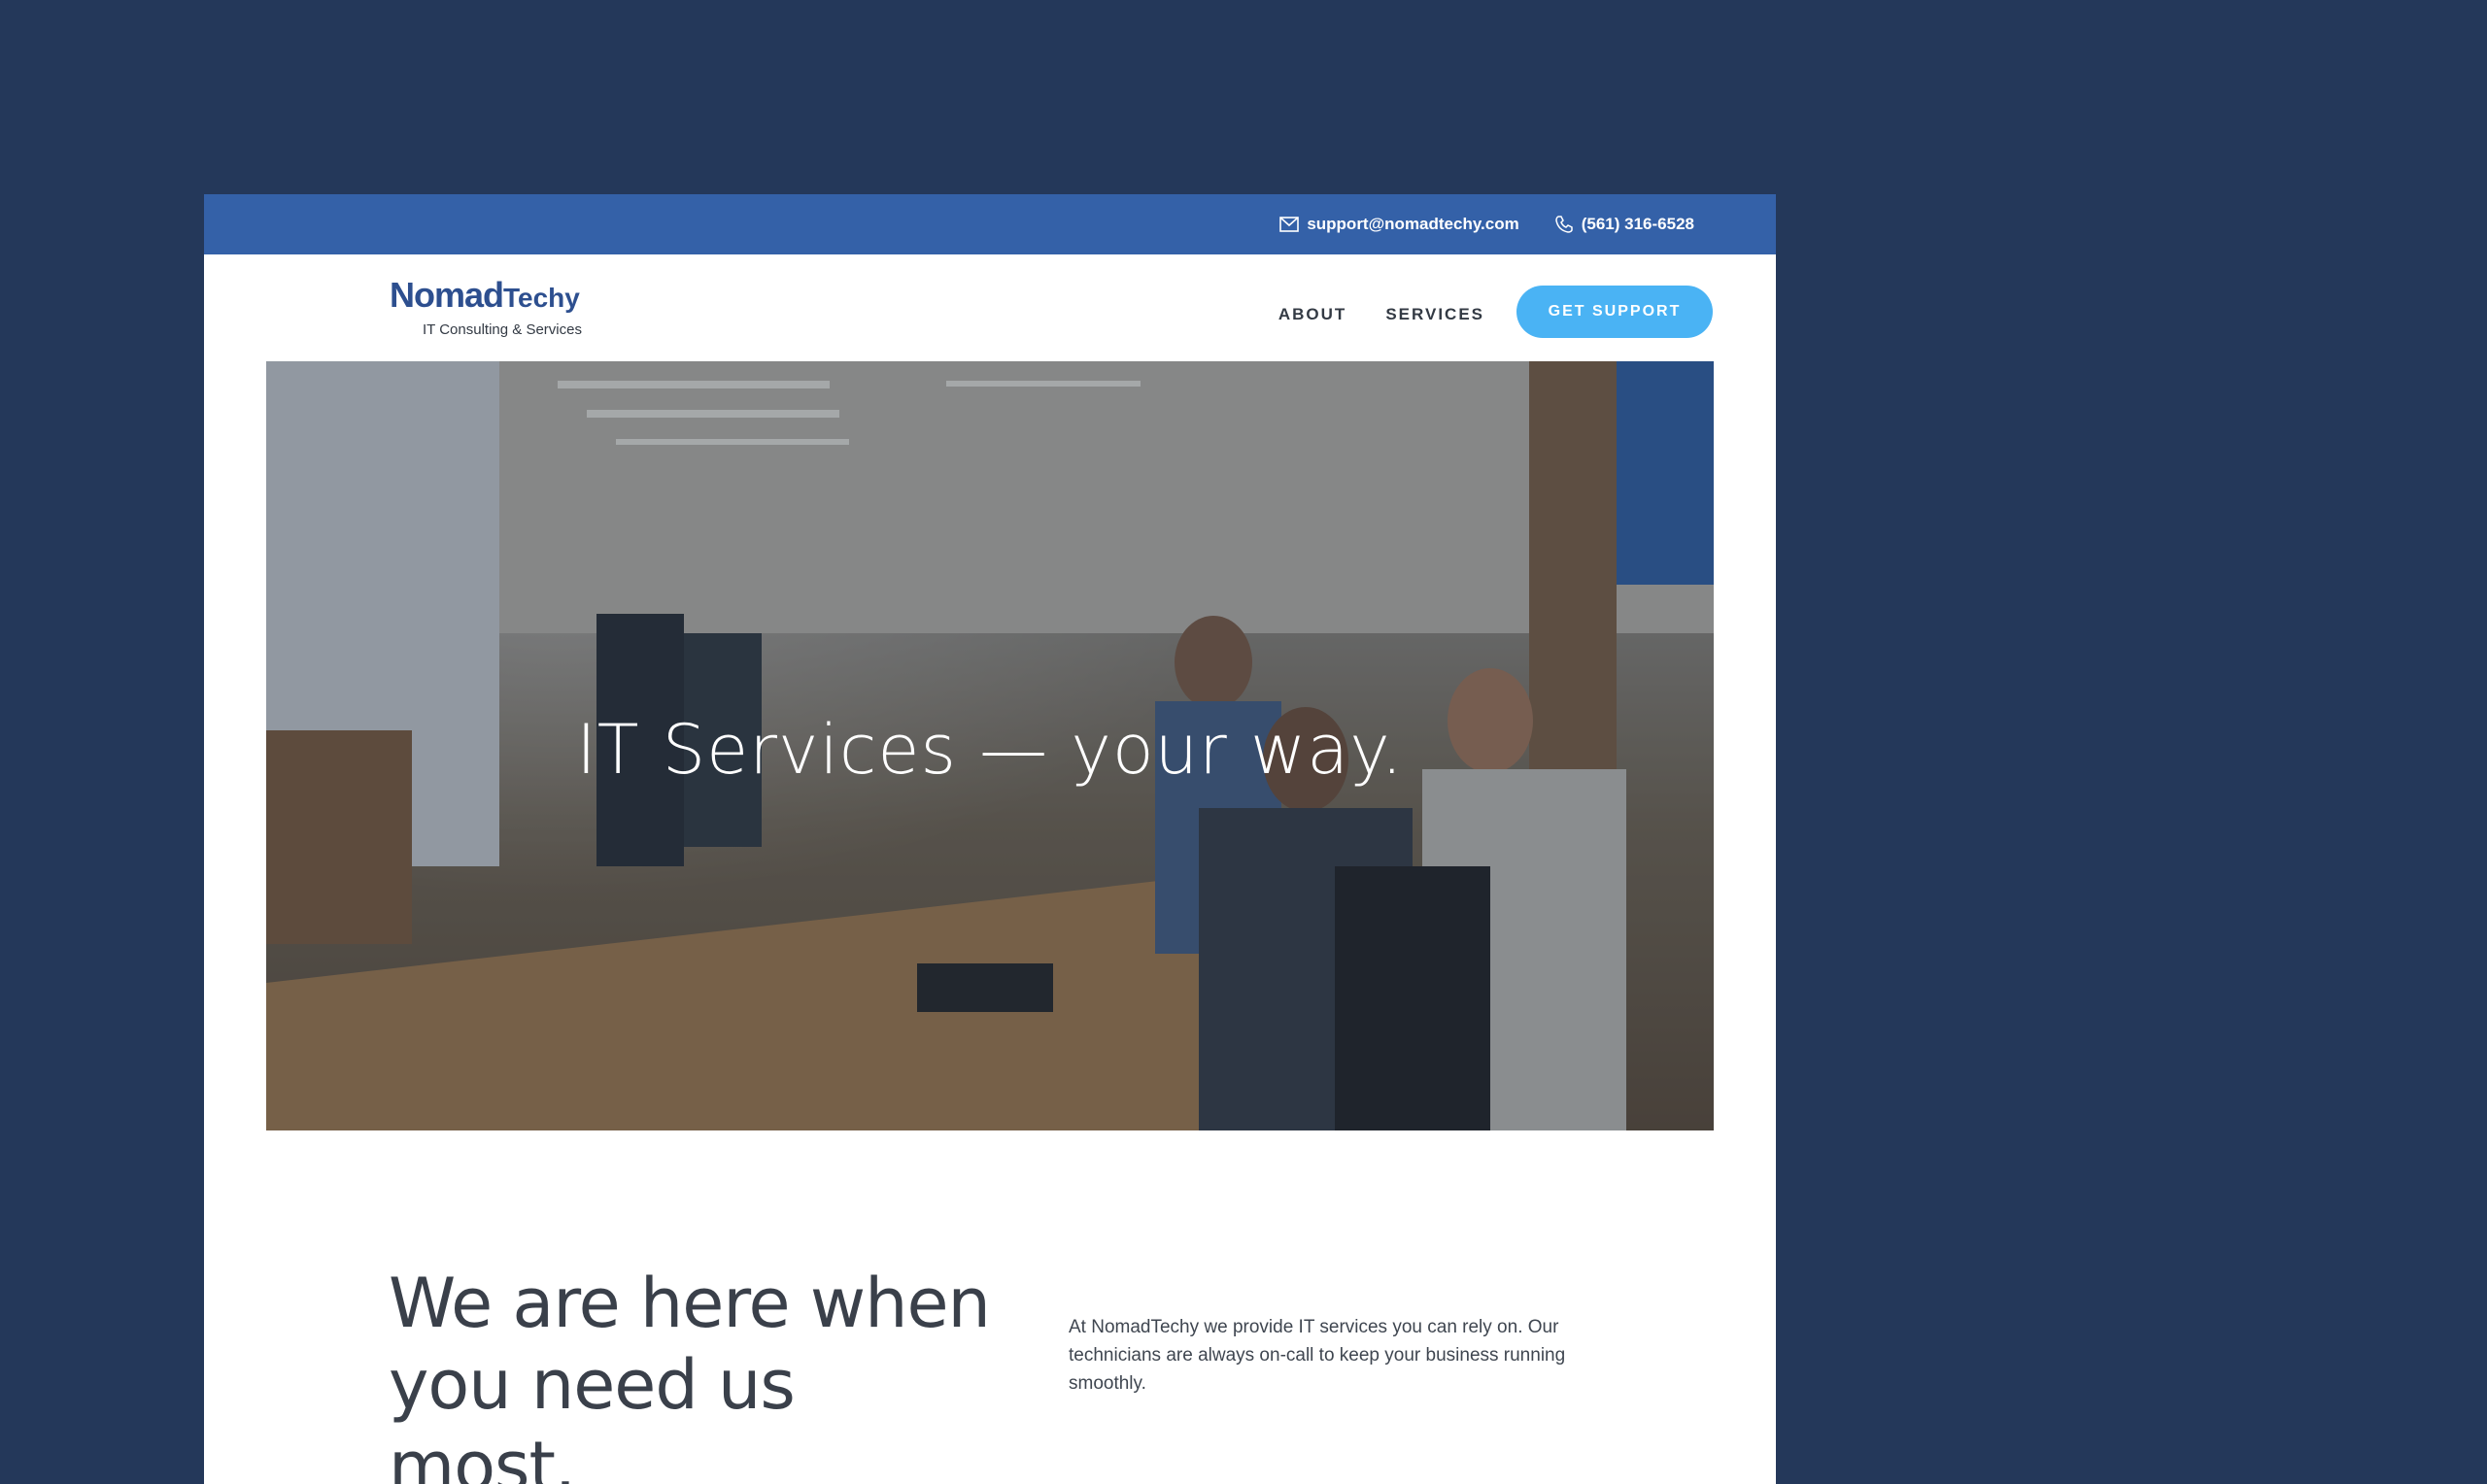  Describe the element at coordinates (990, 224) in the screenshot. I see `top-contact-bar: support@nomadtechy.com (561) 316-6528` at that location.